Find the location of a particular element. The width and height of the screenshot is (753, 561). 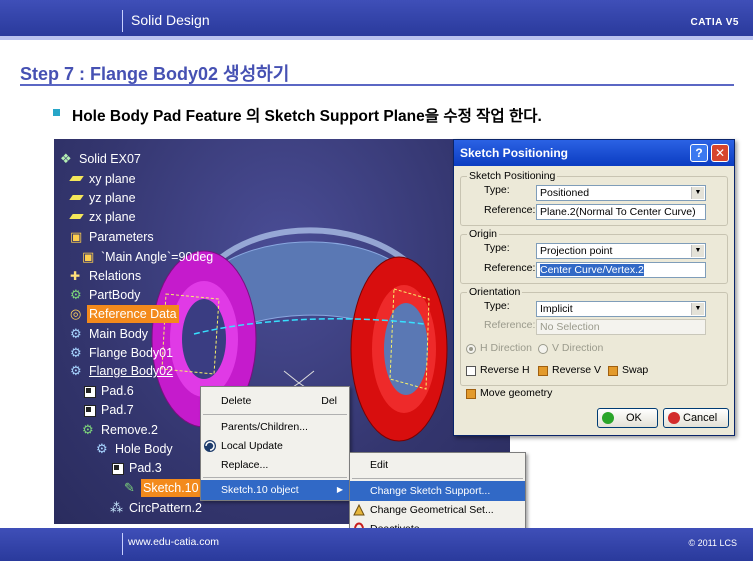

positioning-reference-label: Reference: is located at coordinates (510, 210).